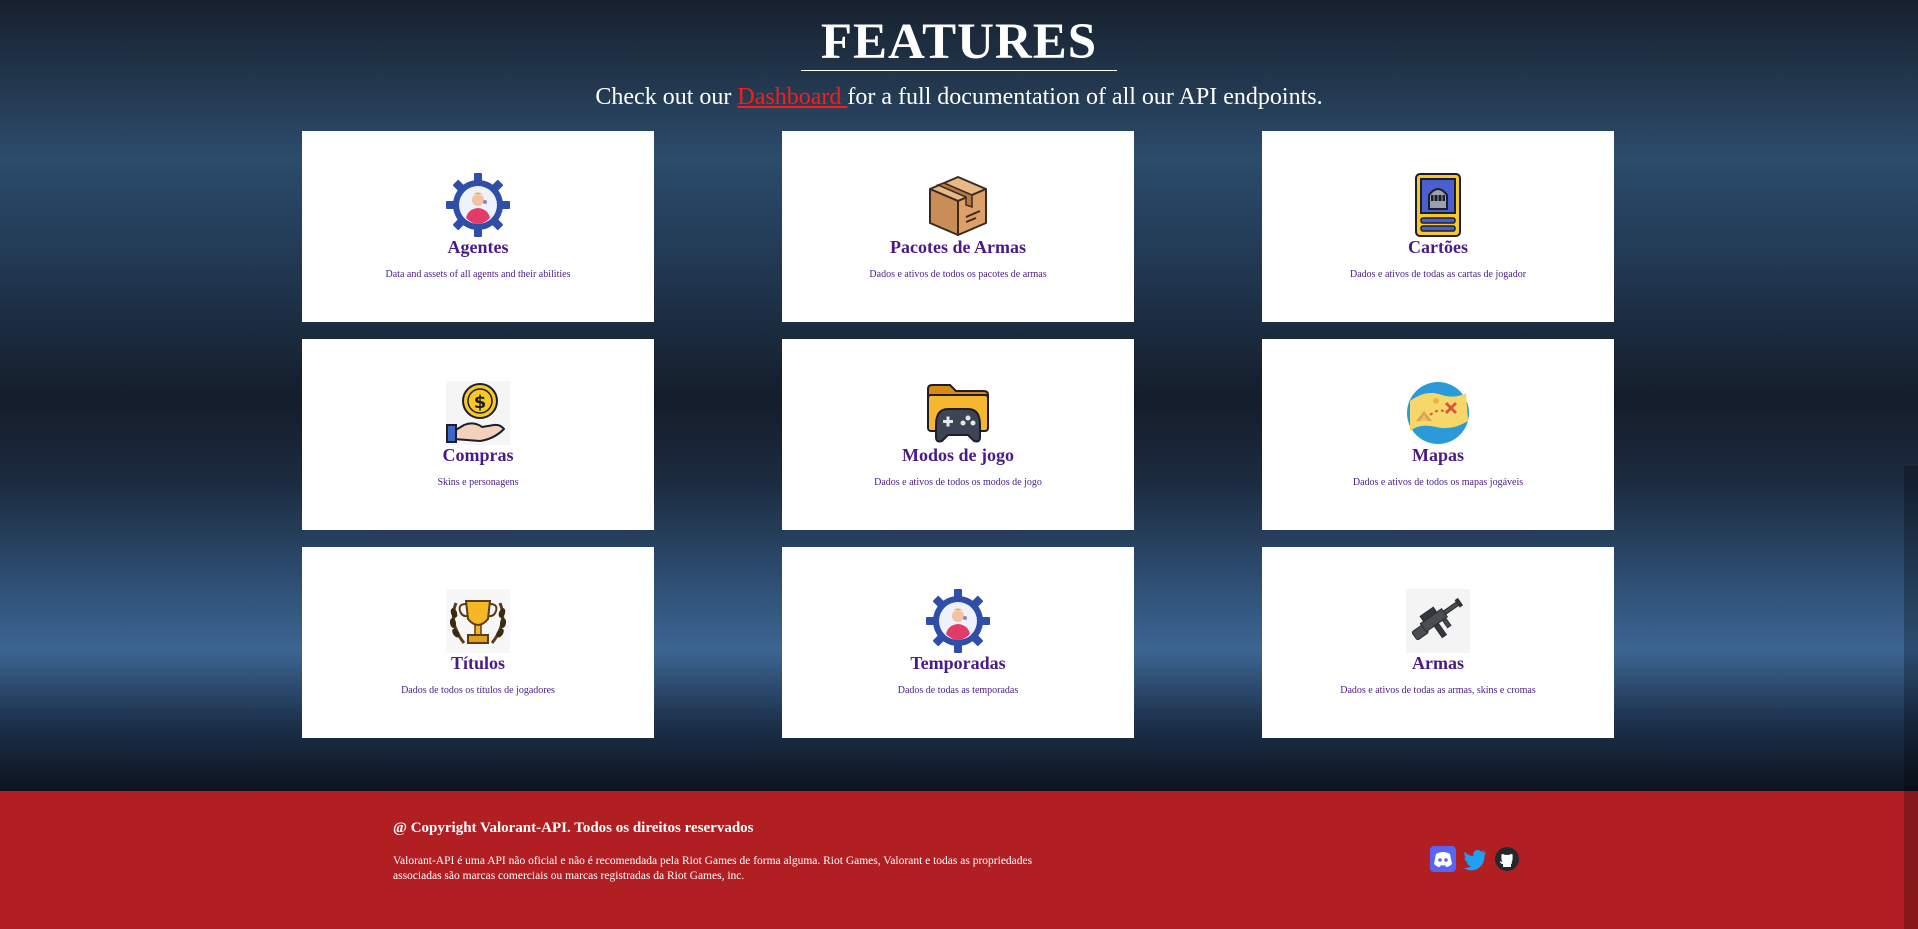  What do you see at coordinates (958, 205) in the screenshot?
I see `package-box-icon` at bounding box center [958, 205].